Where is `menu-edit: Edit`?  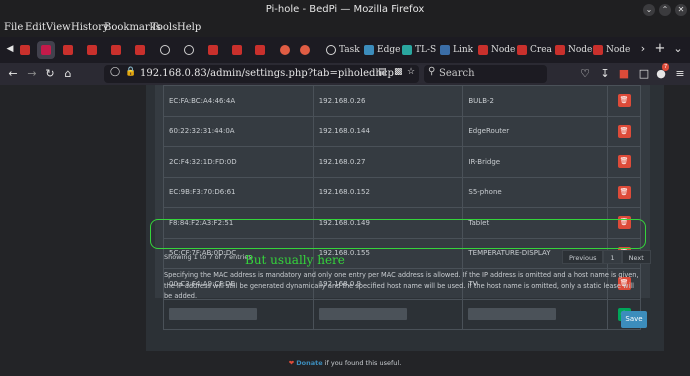 menu-edit: Edit is located at coordinates (35, 27).